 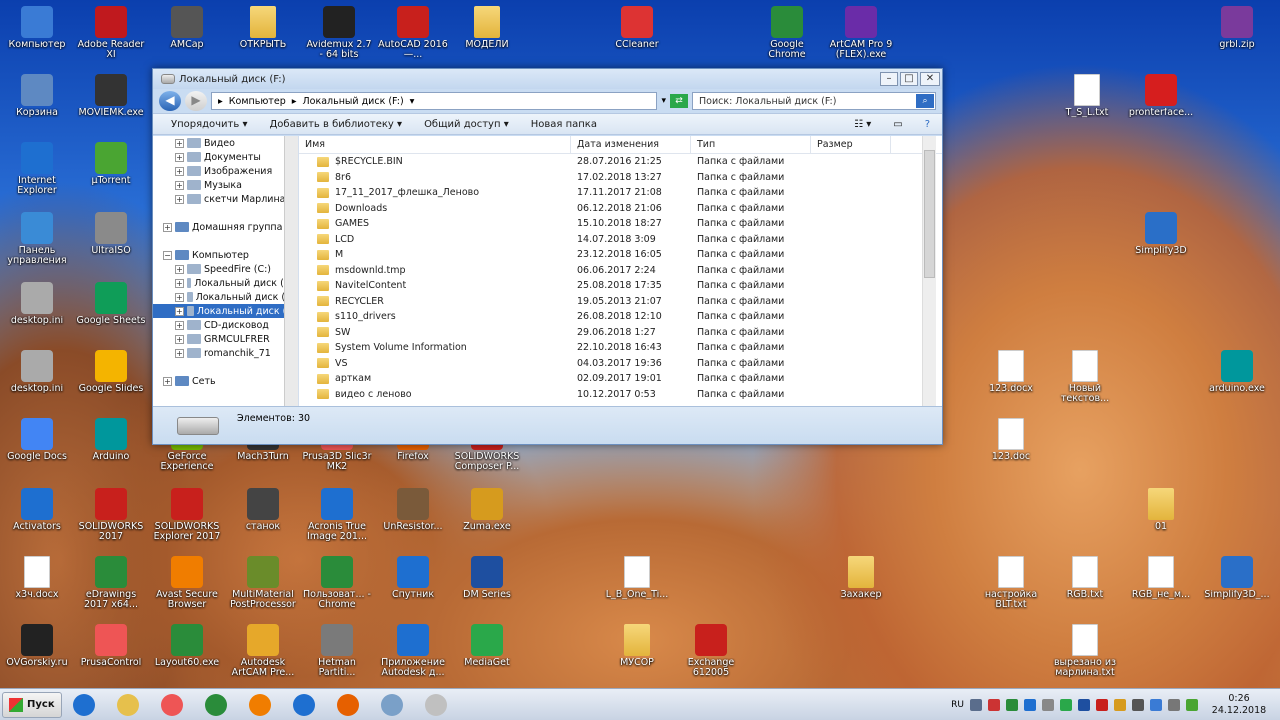 I want to click on desktop-icon-panel: Панель управления, so click(x=37, y=239).